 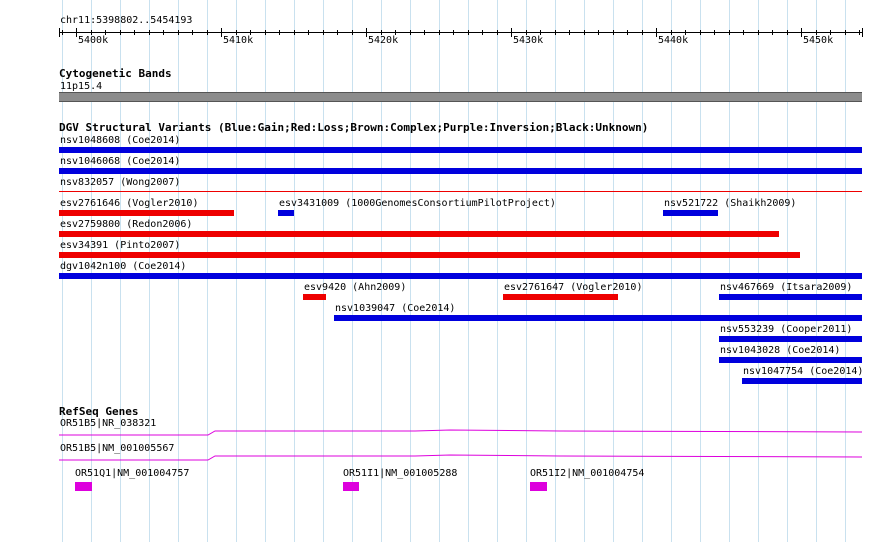 What do you see at coordinates (786, 329) in the screenshot?
I see `dgv-feature-label: nsv553239 (Cooper2011)` at bounding box center [786, 329].